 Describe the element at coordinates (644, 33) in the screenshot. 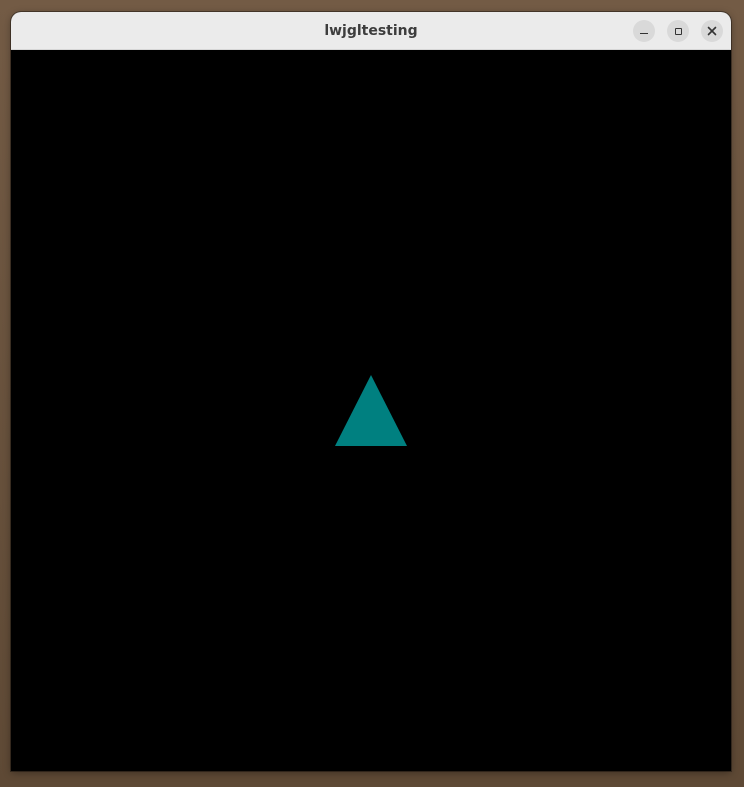

I see `minimize-icon` at that location.